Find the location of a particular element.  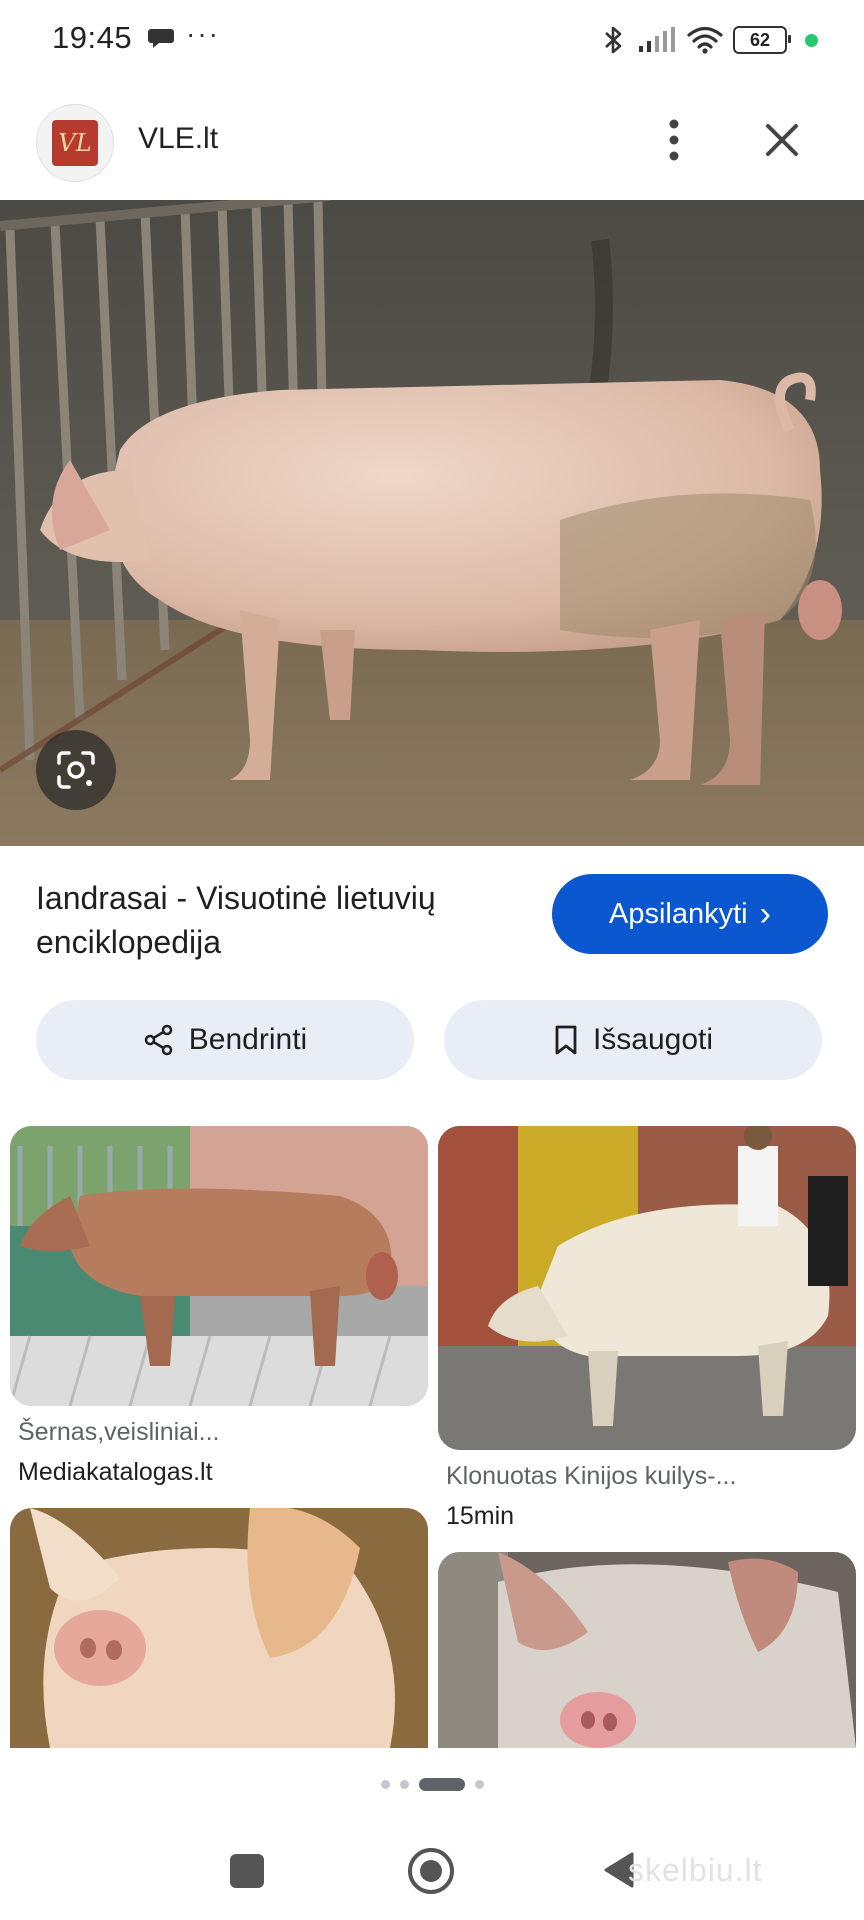

share-button: Bendrinti is located at coordinates (225, 1040).